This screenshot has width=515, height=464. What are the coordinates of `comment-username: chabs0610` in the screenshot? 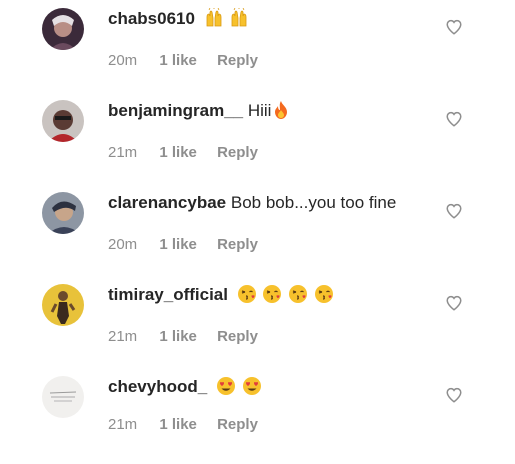 It's located at (151, 18).